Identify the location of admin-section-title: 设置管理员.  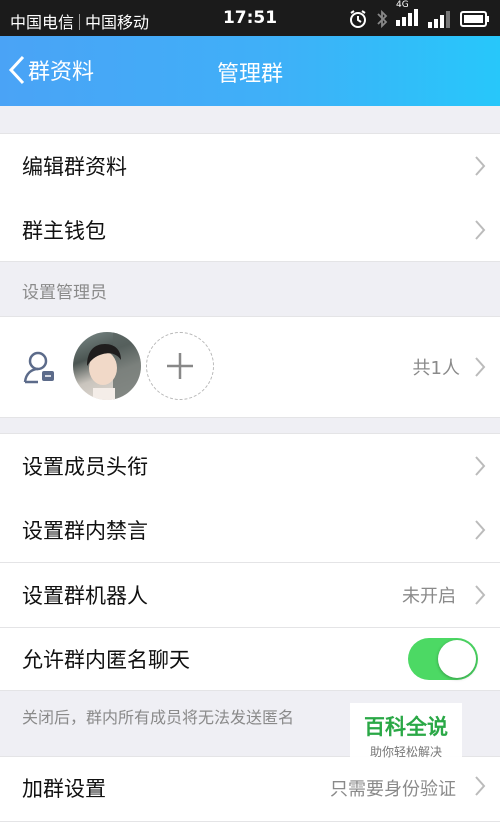
(64, 293).